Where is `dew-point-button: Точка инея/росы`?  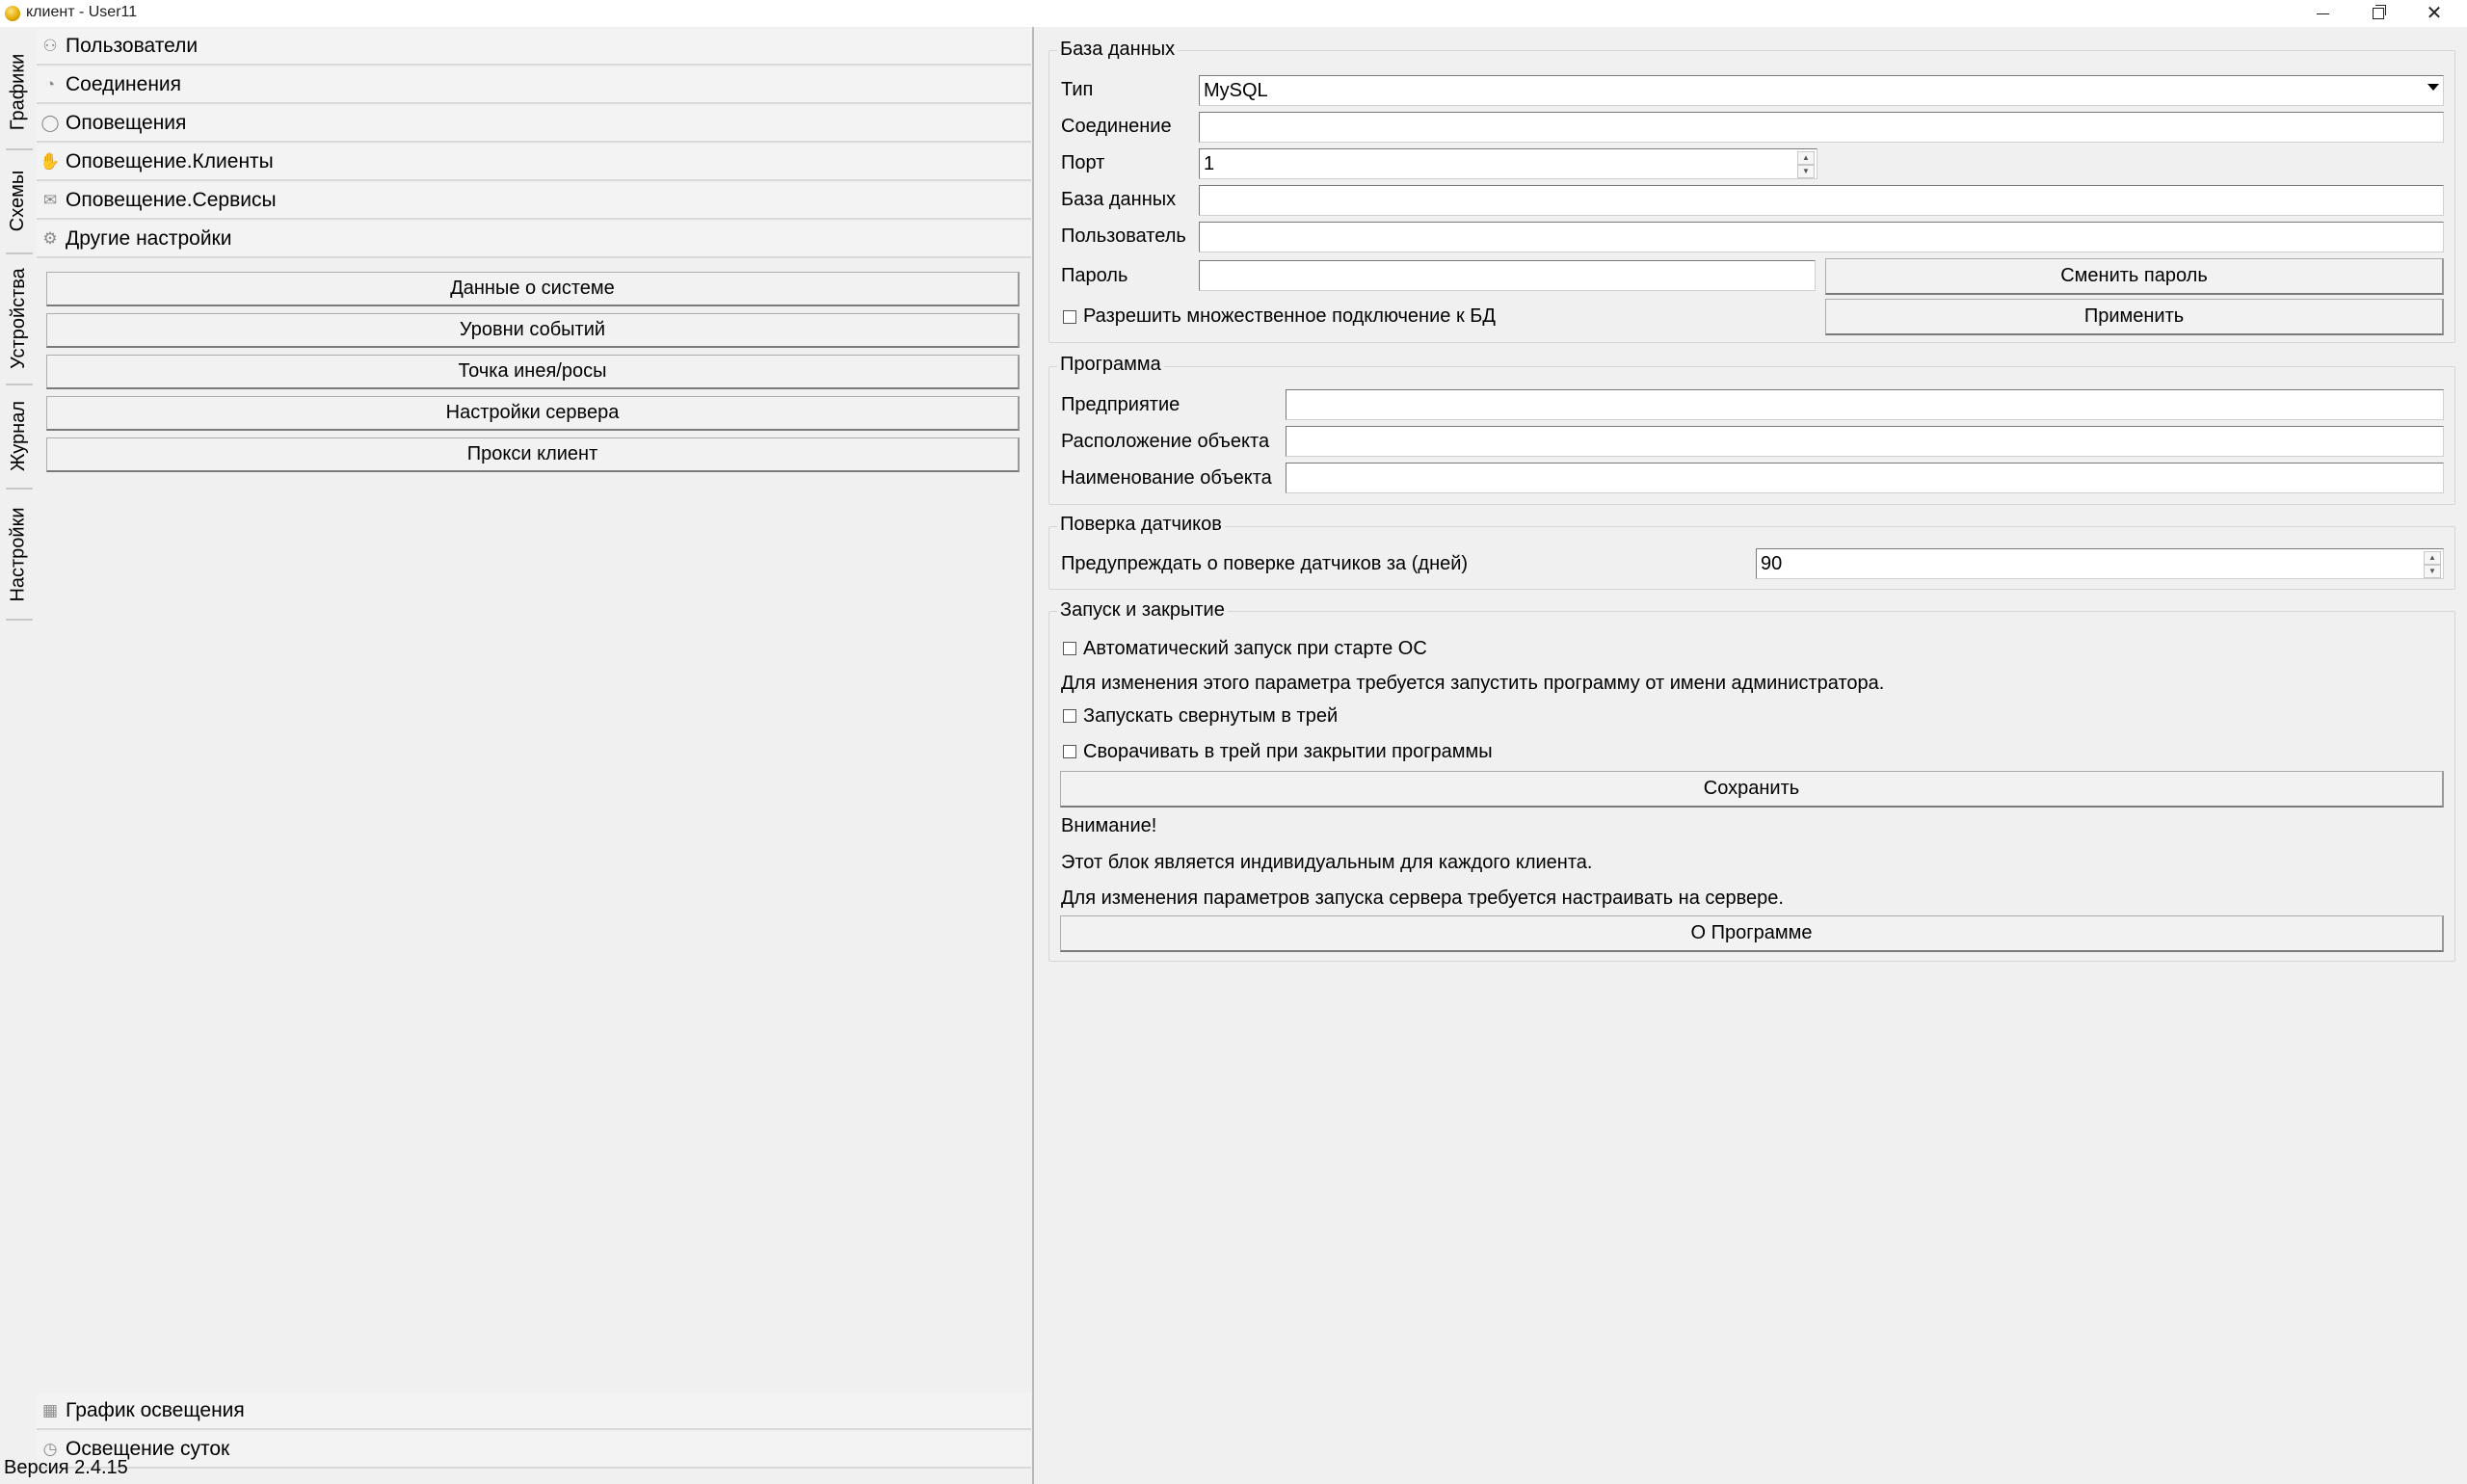 dew-point-button: Точка инея/росы is located at coordinates (533, 372).